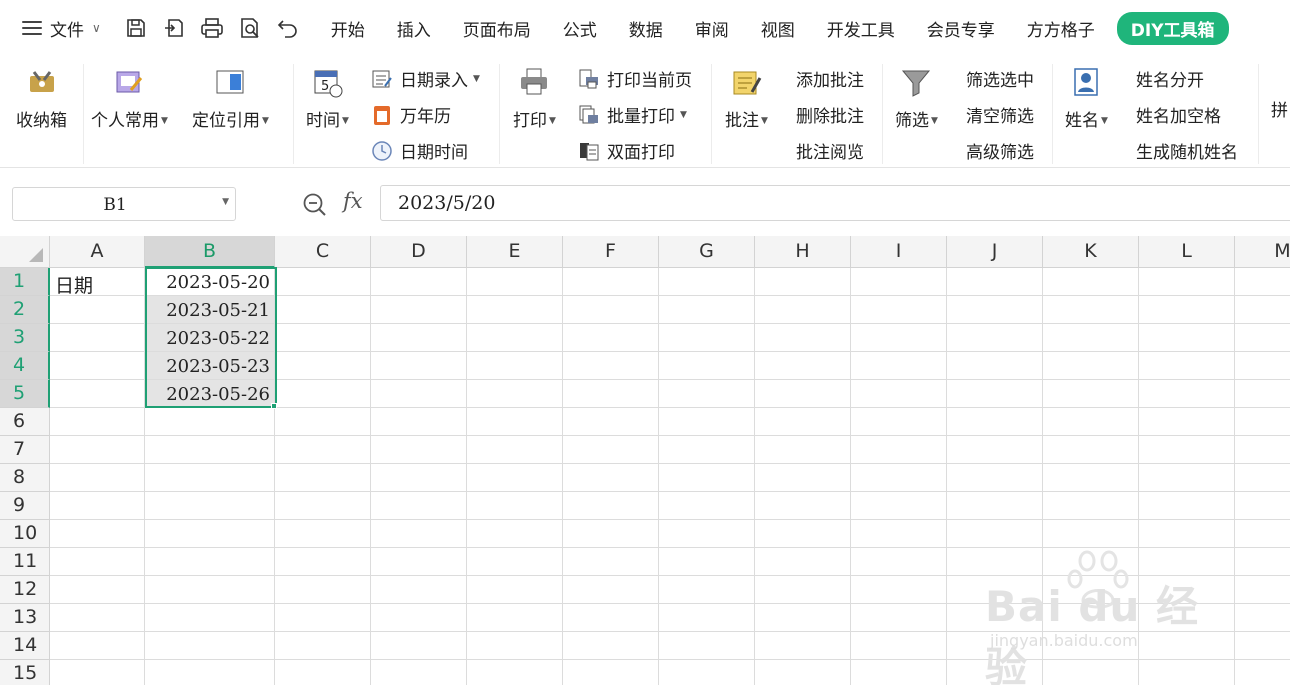 This screenshot has height=685, width=1290. I want to click on cell-b1: 2023-05-20, so click(210, 282).